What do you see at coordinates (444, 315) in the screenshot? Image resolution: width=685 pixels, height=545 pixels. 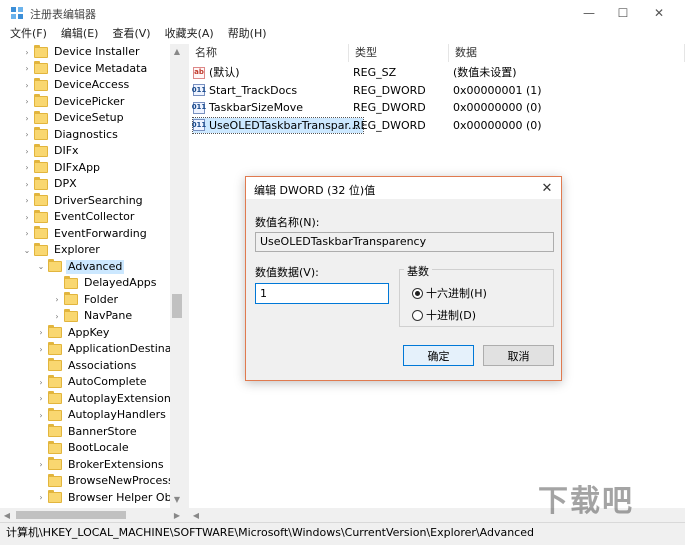 I see `radio-decimal: 十进制(D)` at bounding box center [444, 315].